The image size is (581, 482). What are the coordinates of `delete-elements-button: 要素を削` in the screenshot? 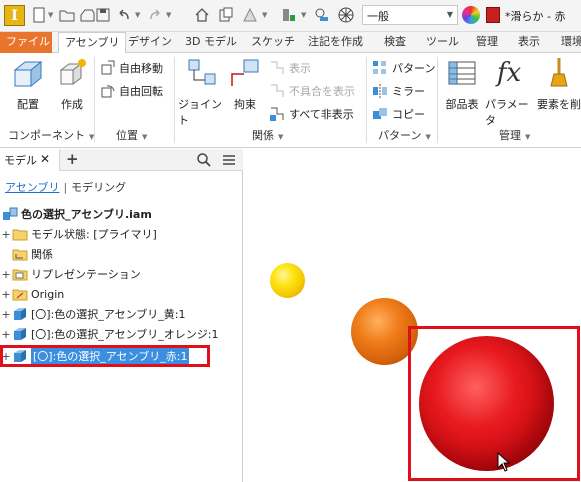 It's located at (557, 84).